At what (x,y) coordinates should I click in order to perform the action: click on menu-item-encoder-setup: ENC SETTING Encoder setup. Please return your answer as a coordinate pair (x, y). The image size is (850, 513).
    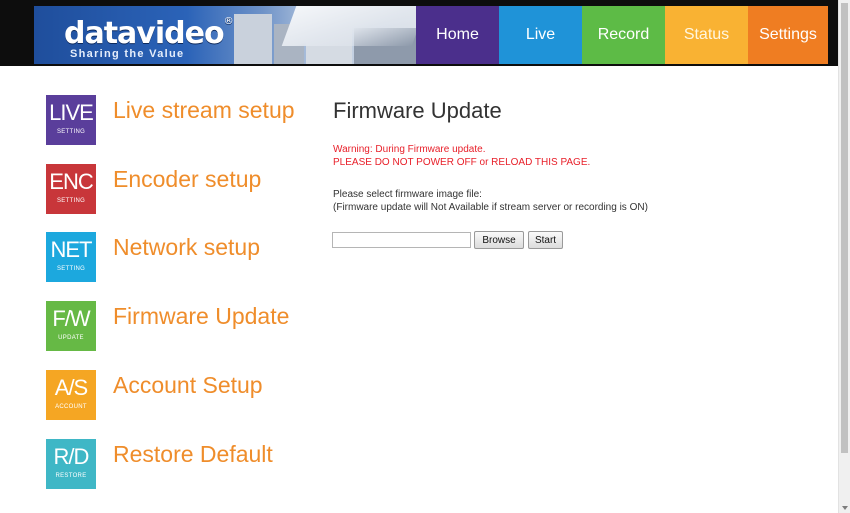
    Looking at the image, I should click on (153, 189).